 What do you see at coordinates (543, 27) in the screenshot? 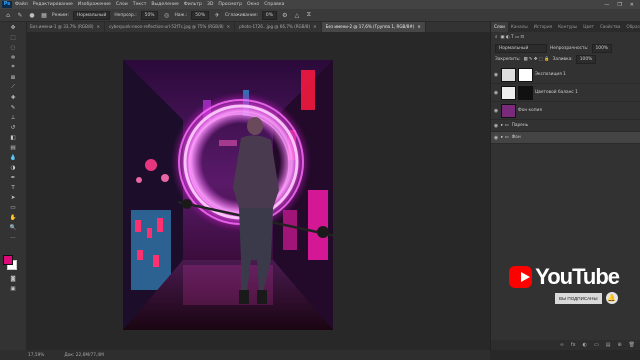
I see `tab-history: История` at bounding box center [543, 27].